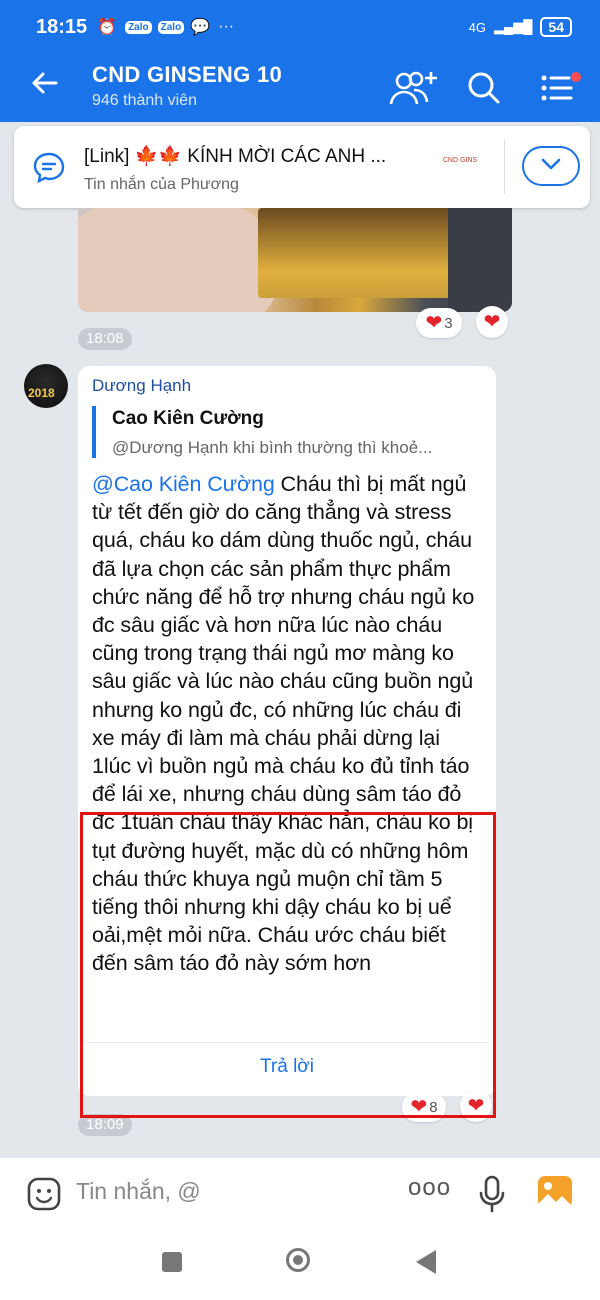 The width and height of the screenshot is (600, 1300). I want to click on system-nav-bar, so click(300, 1265).